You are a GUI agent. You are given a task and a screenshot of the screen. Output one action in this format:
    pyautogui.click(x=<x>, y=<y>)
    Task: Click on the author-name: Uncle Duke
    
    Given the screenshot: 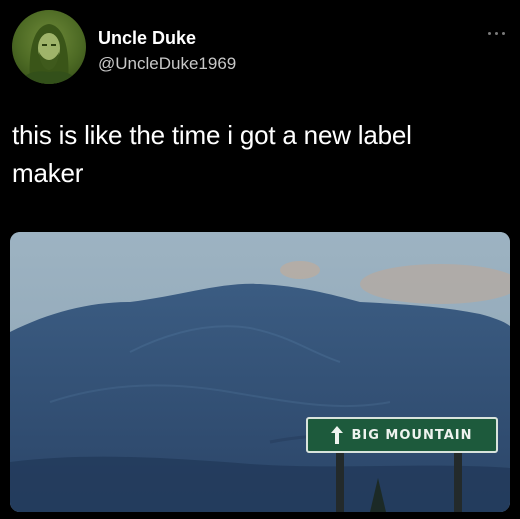 What is the action you would take?
    pyautogui.click(x=147, y=38)
    